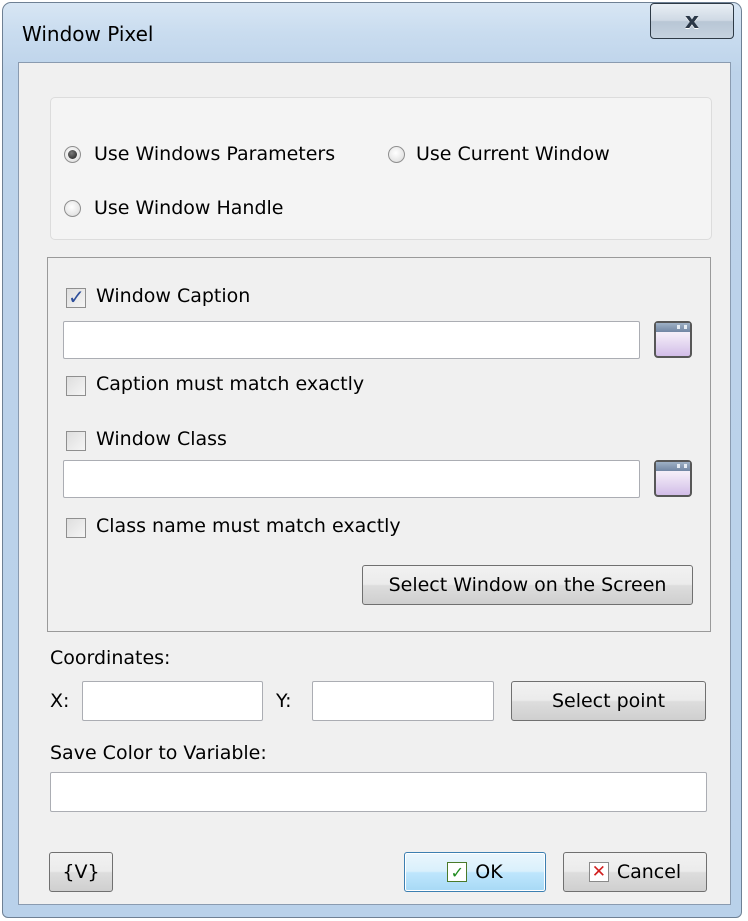  I want to click on select-window-button: Select Window on the Screen, so click(527, 585).